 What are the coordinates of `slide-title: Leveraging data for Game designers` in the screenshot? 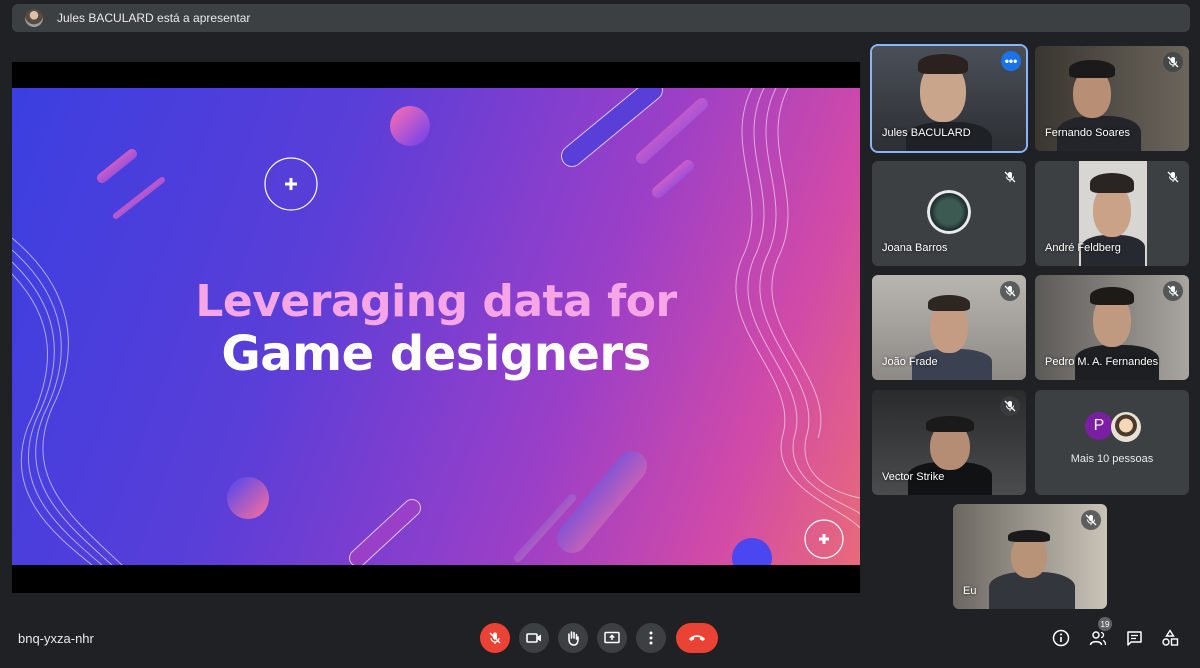 It's located at (436, 328).